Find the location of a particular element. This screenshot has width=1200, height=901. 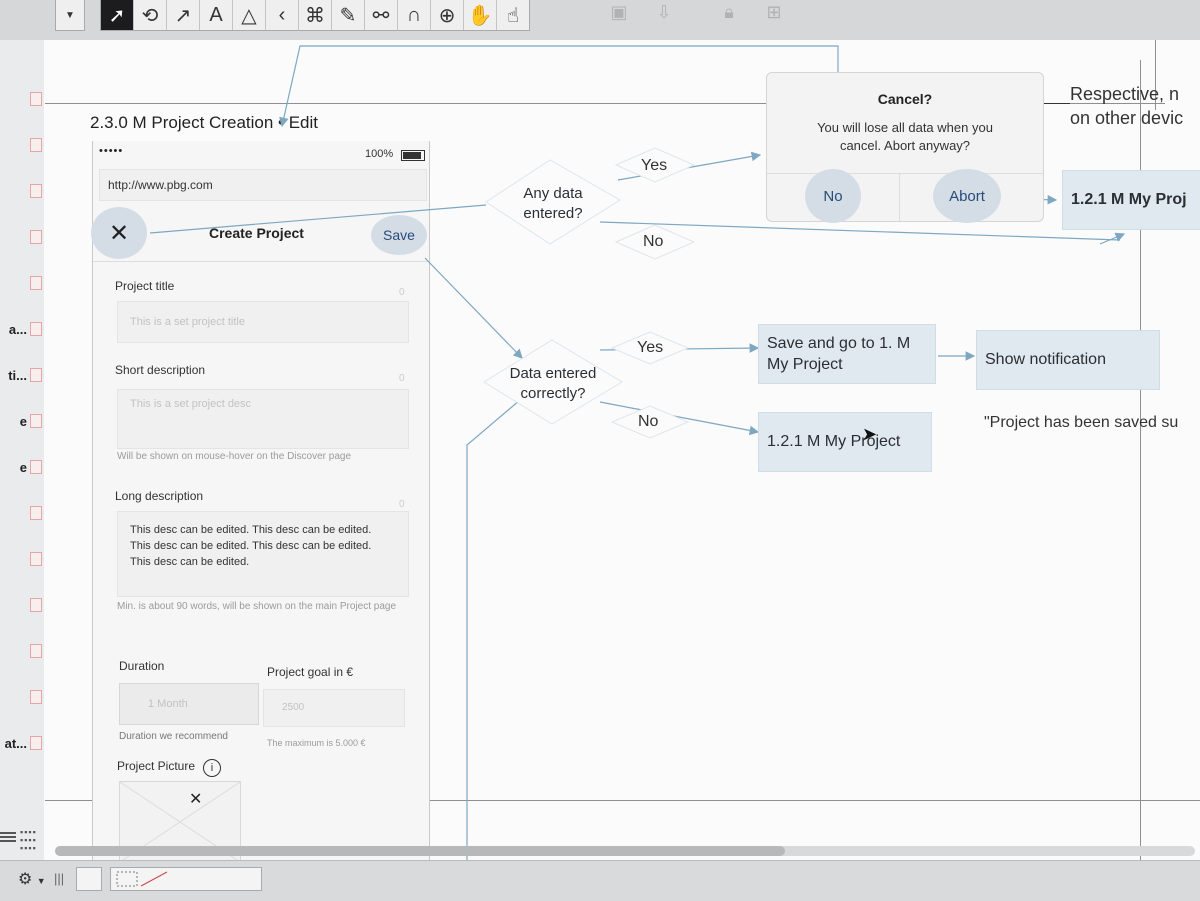

data-correct-label: Data entered correctly? is located at coordinates (553, 383).